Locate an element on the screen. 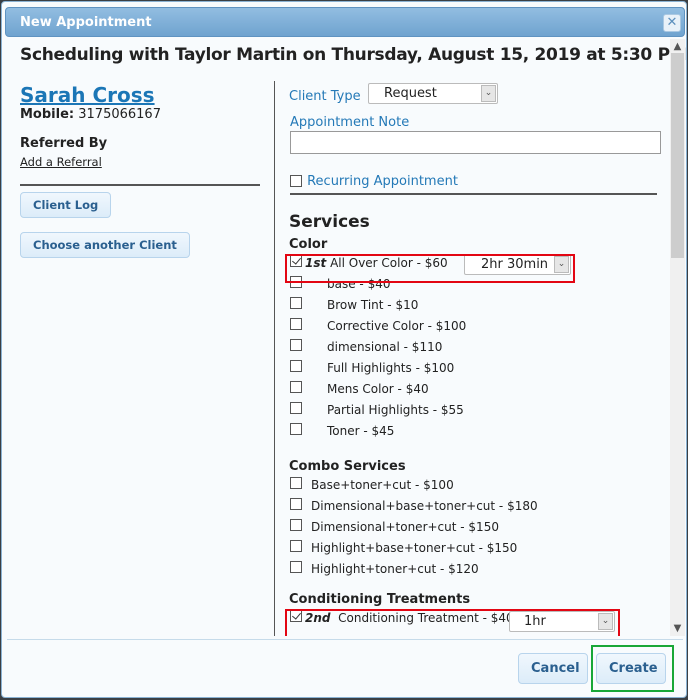 This screenshot has height=700, width=688. close-button: ✕ is located at coordinates (672, 23).